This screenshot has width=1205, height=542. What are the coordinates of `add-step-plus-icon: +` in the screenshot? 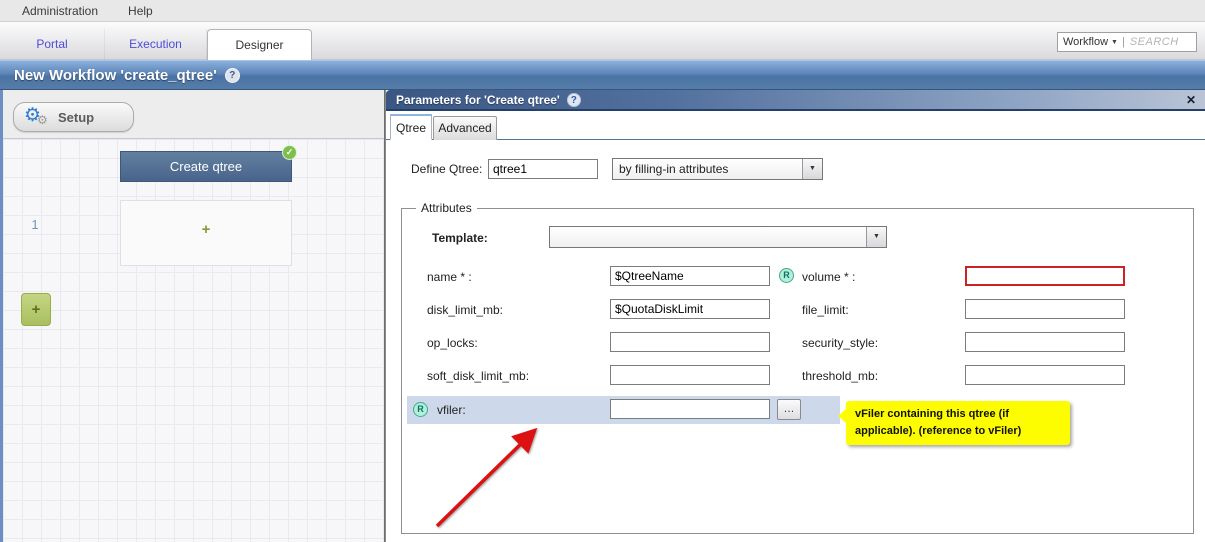 It's located at (206, 229).